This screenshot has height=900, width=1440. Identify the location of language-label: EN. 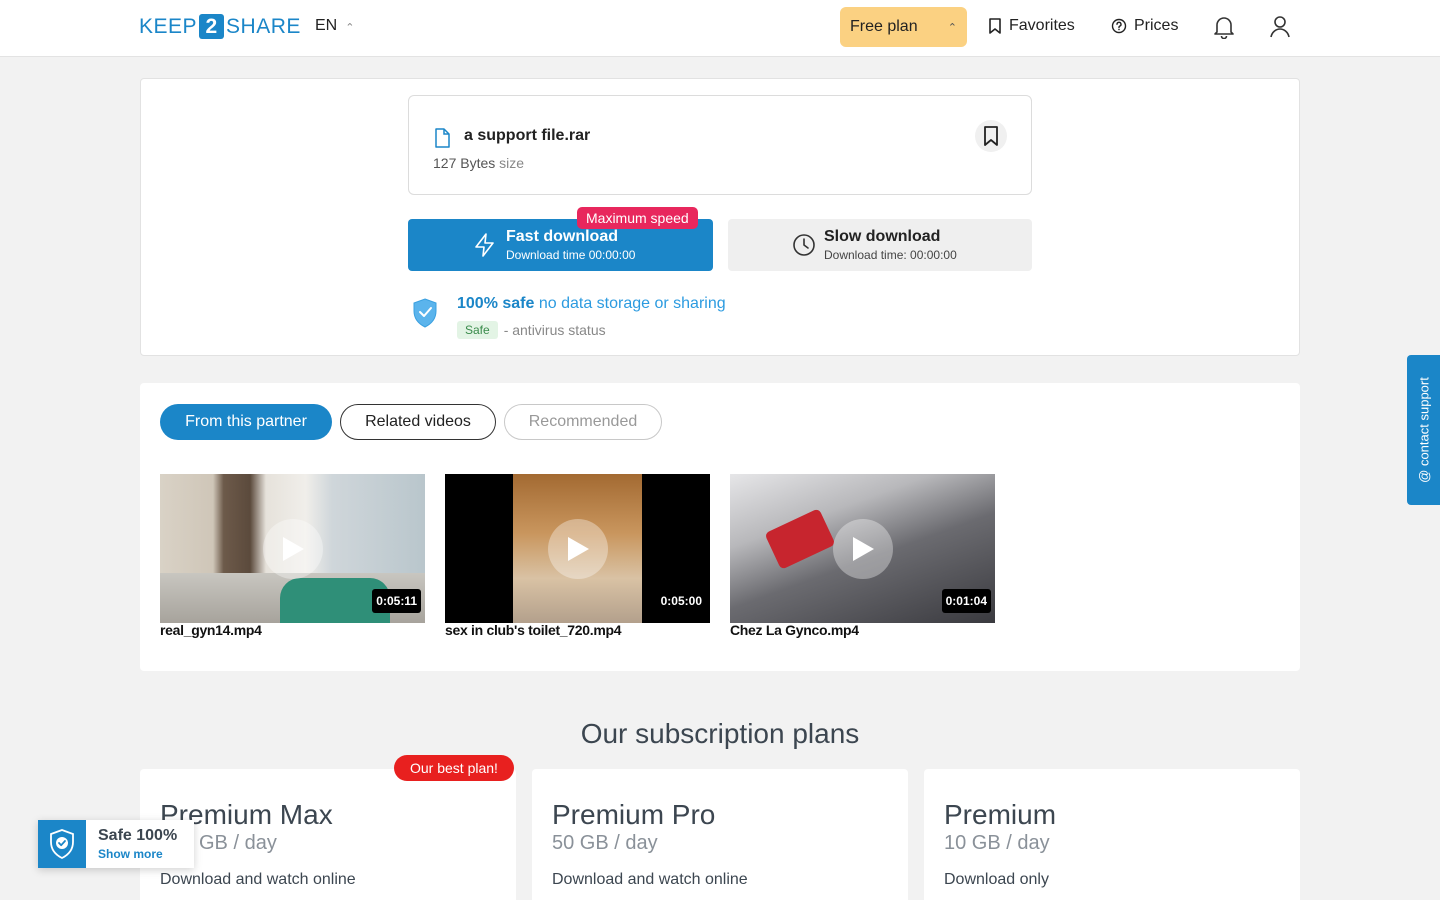
(326, 25).